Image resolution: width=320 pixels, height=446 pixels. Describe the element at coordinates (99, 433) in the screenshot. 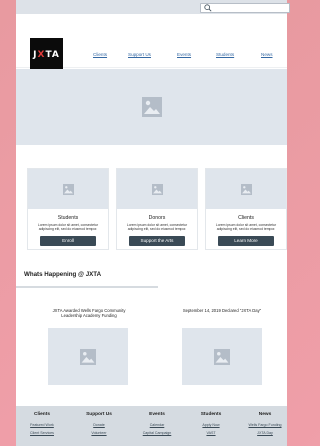

I see `footer-link: Volunteer` at that location.